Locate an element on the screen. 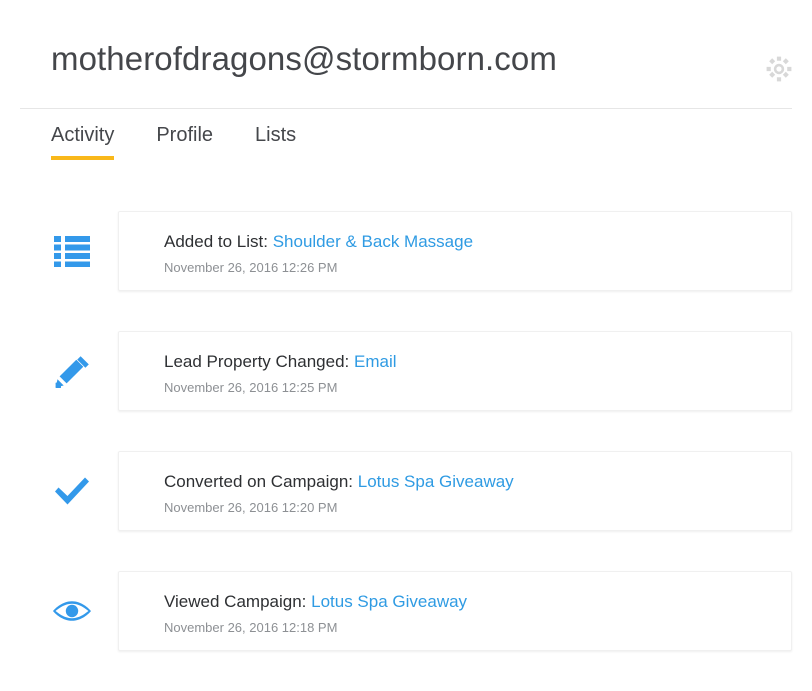  activity-headline: Lead Property Changed: Email is located at coordinates (280, 362).